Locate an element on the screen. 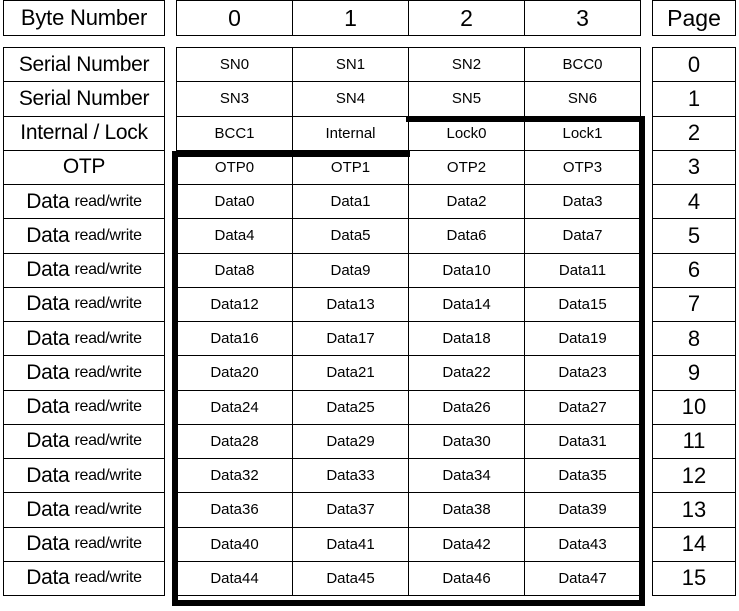  page-number: 6 is located at coordinates (694, 270).